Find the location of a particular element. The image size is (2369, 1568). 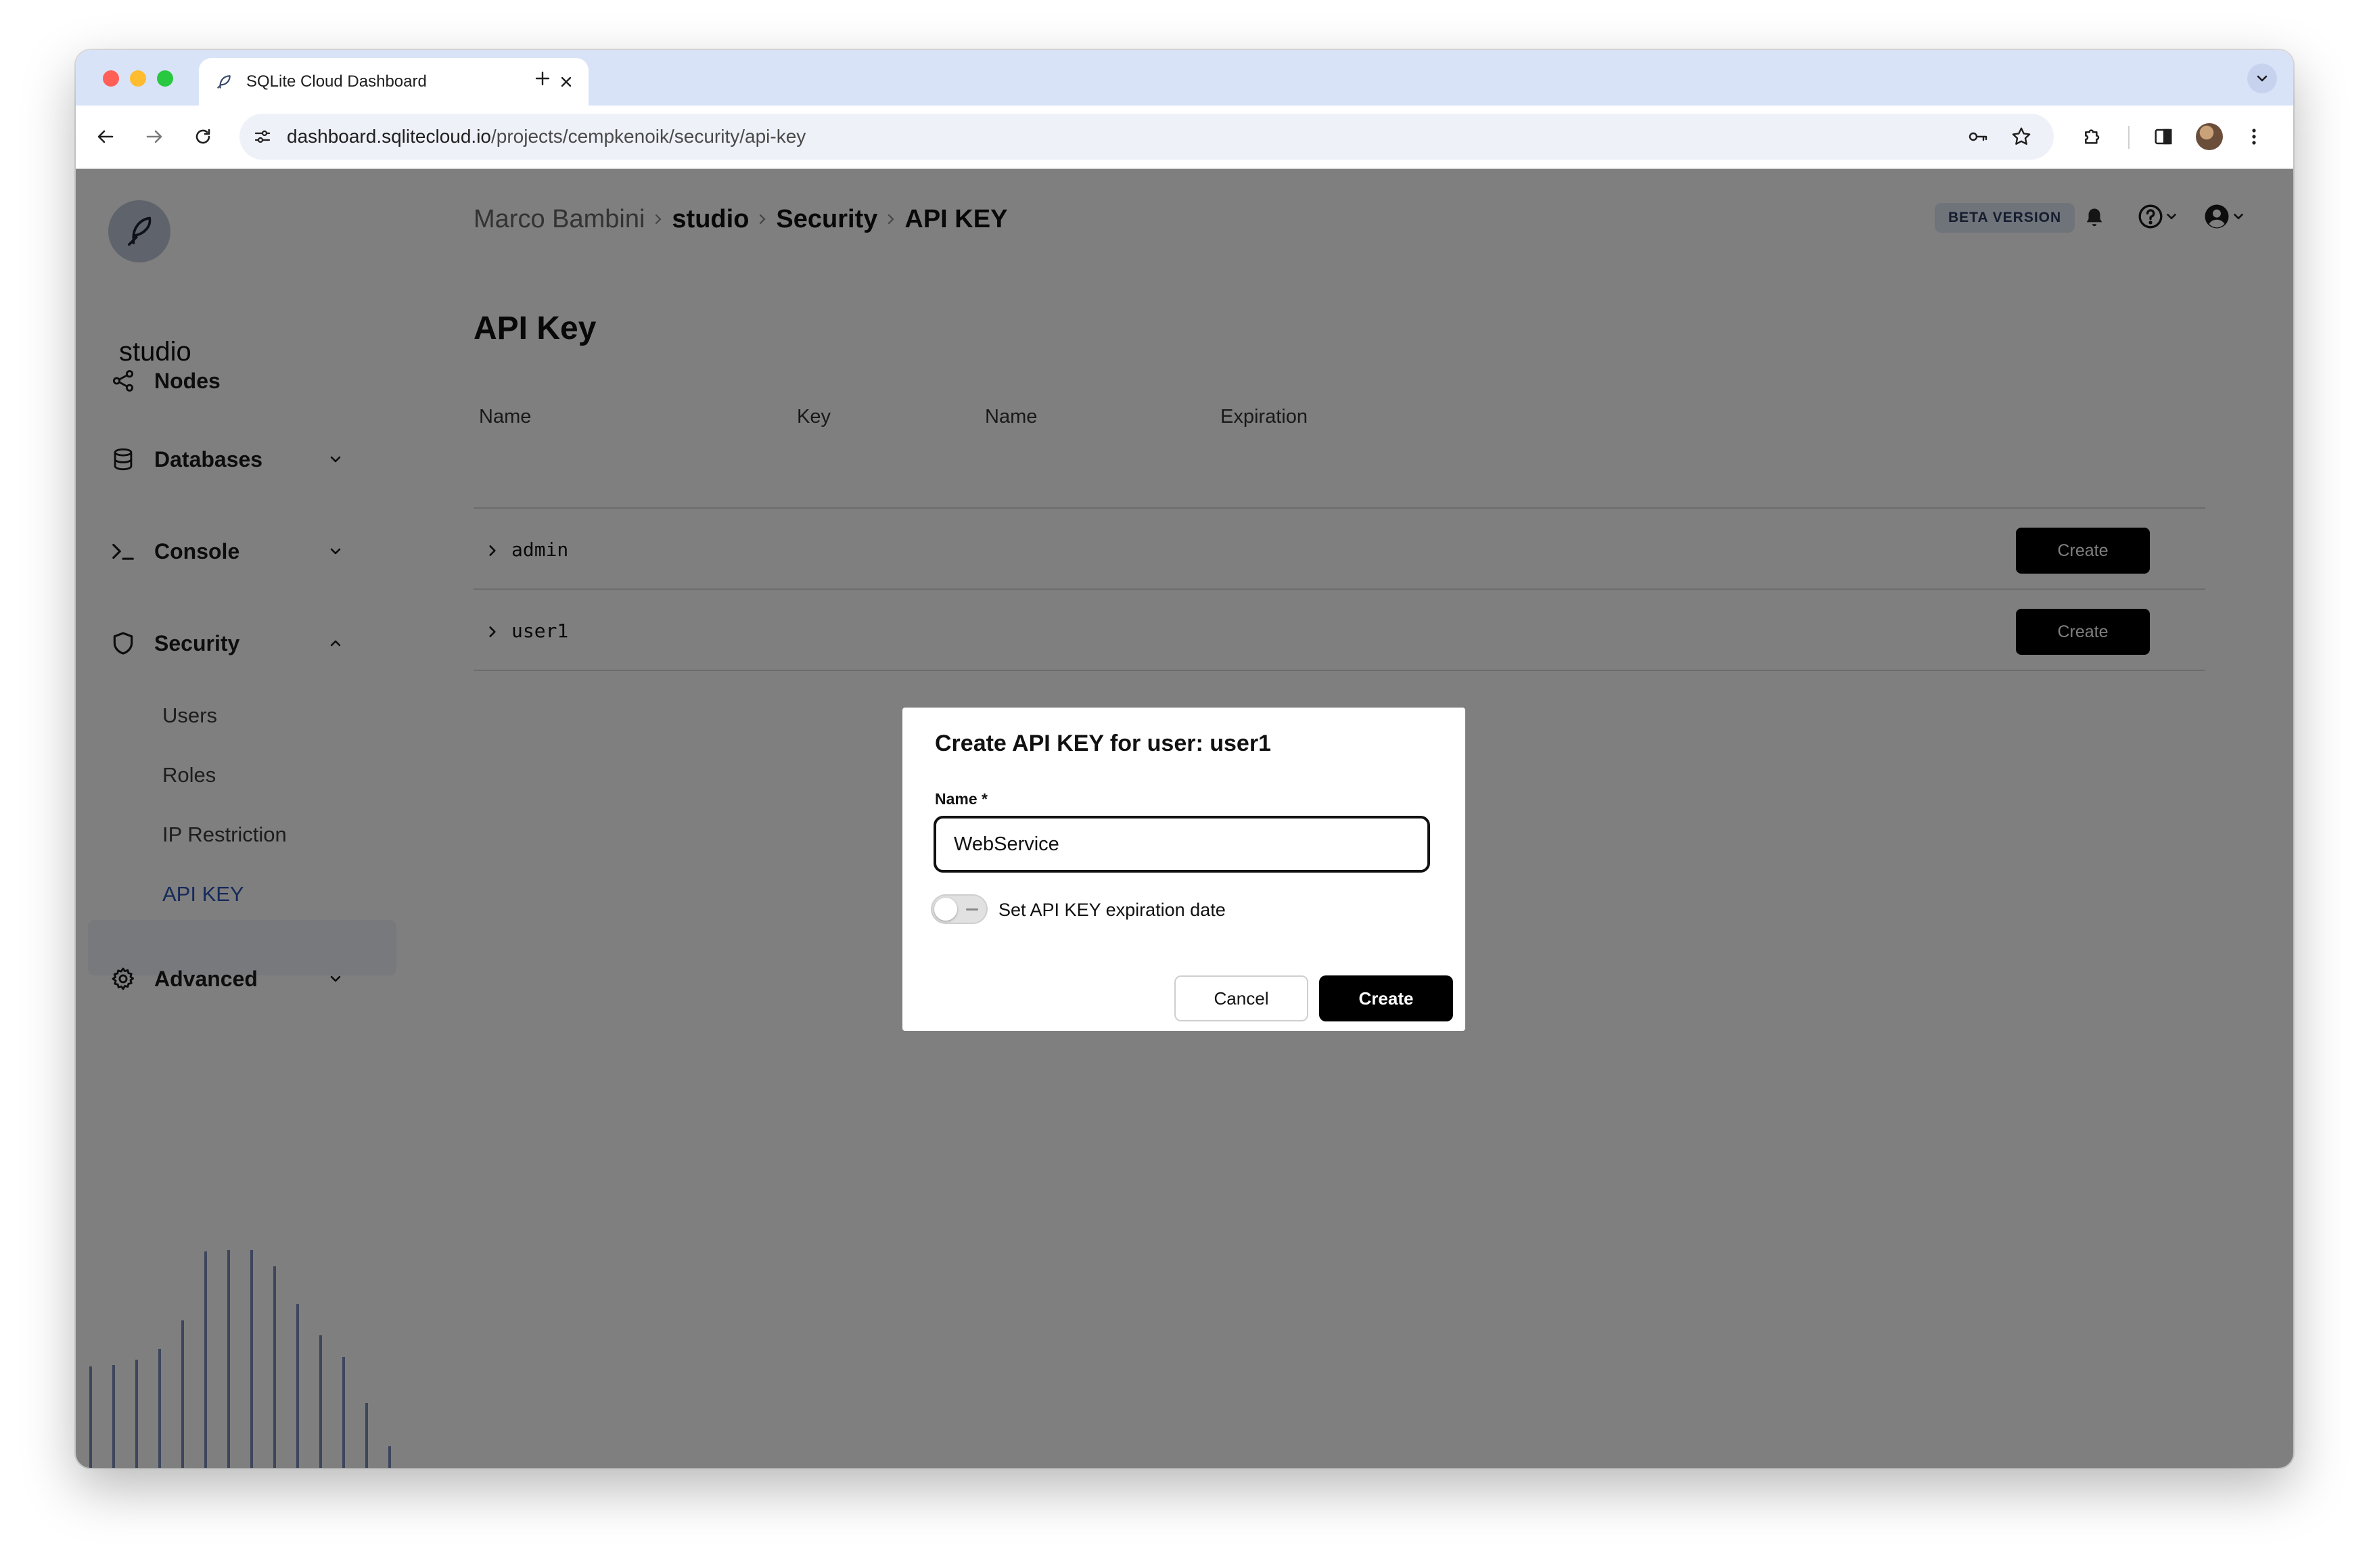

cancel-button: Cancel is located at coordinates (1241, 998).